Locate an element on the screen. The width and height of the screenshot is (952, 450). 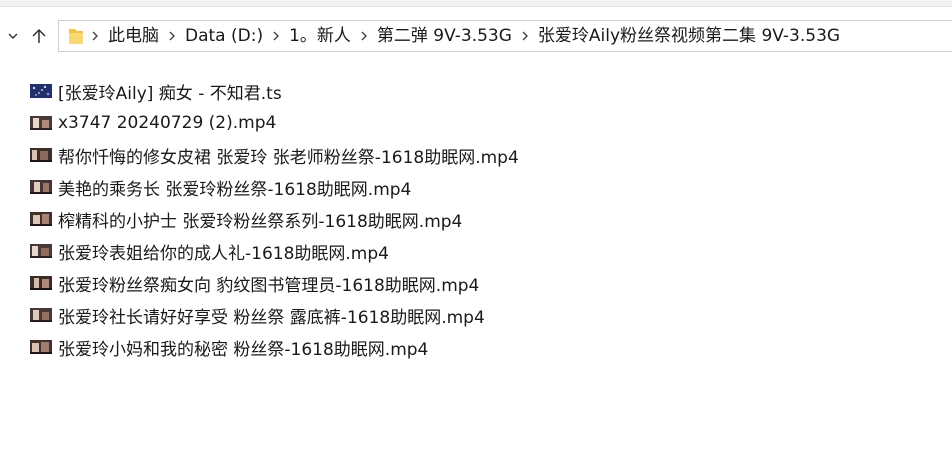
file-item: 美艳的乘务长 张爱玲粉丝祭-1618助眠网.mp4 is located at coordinates (480, 187).